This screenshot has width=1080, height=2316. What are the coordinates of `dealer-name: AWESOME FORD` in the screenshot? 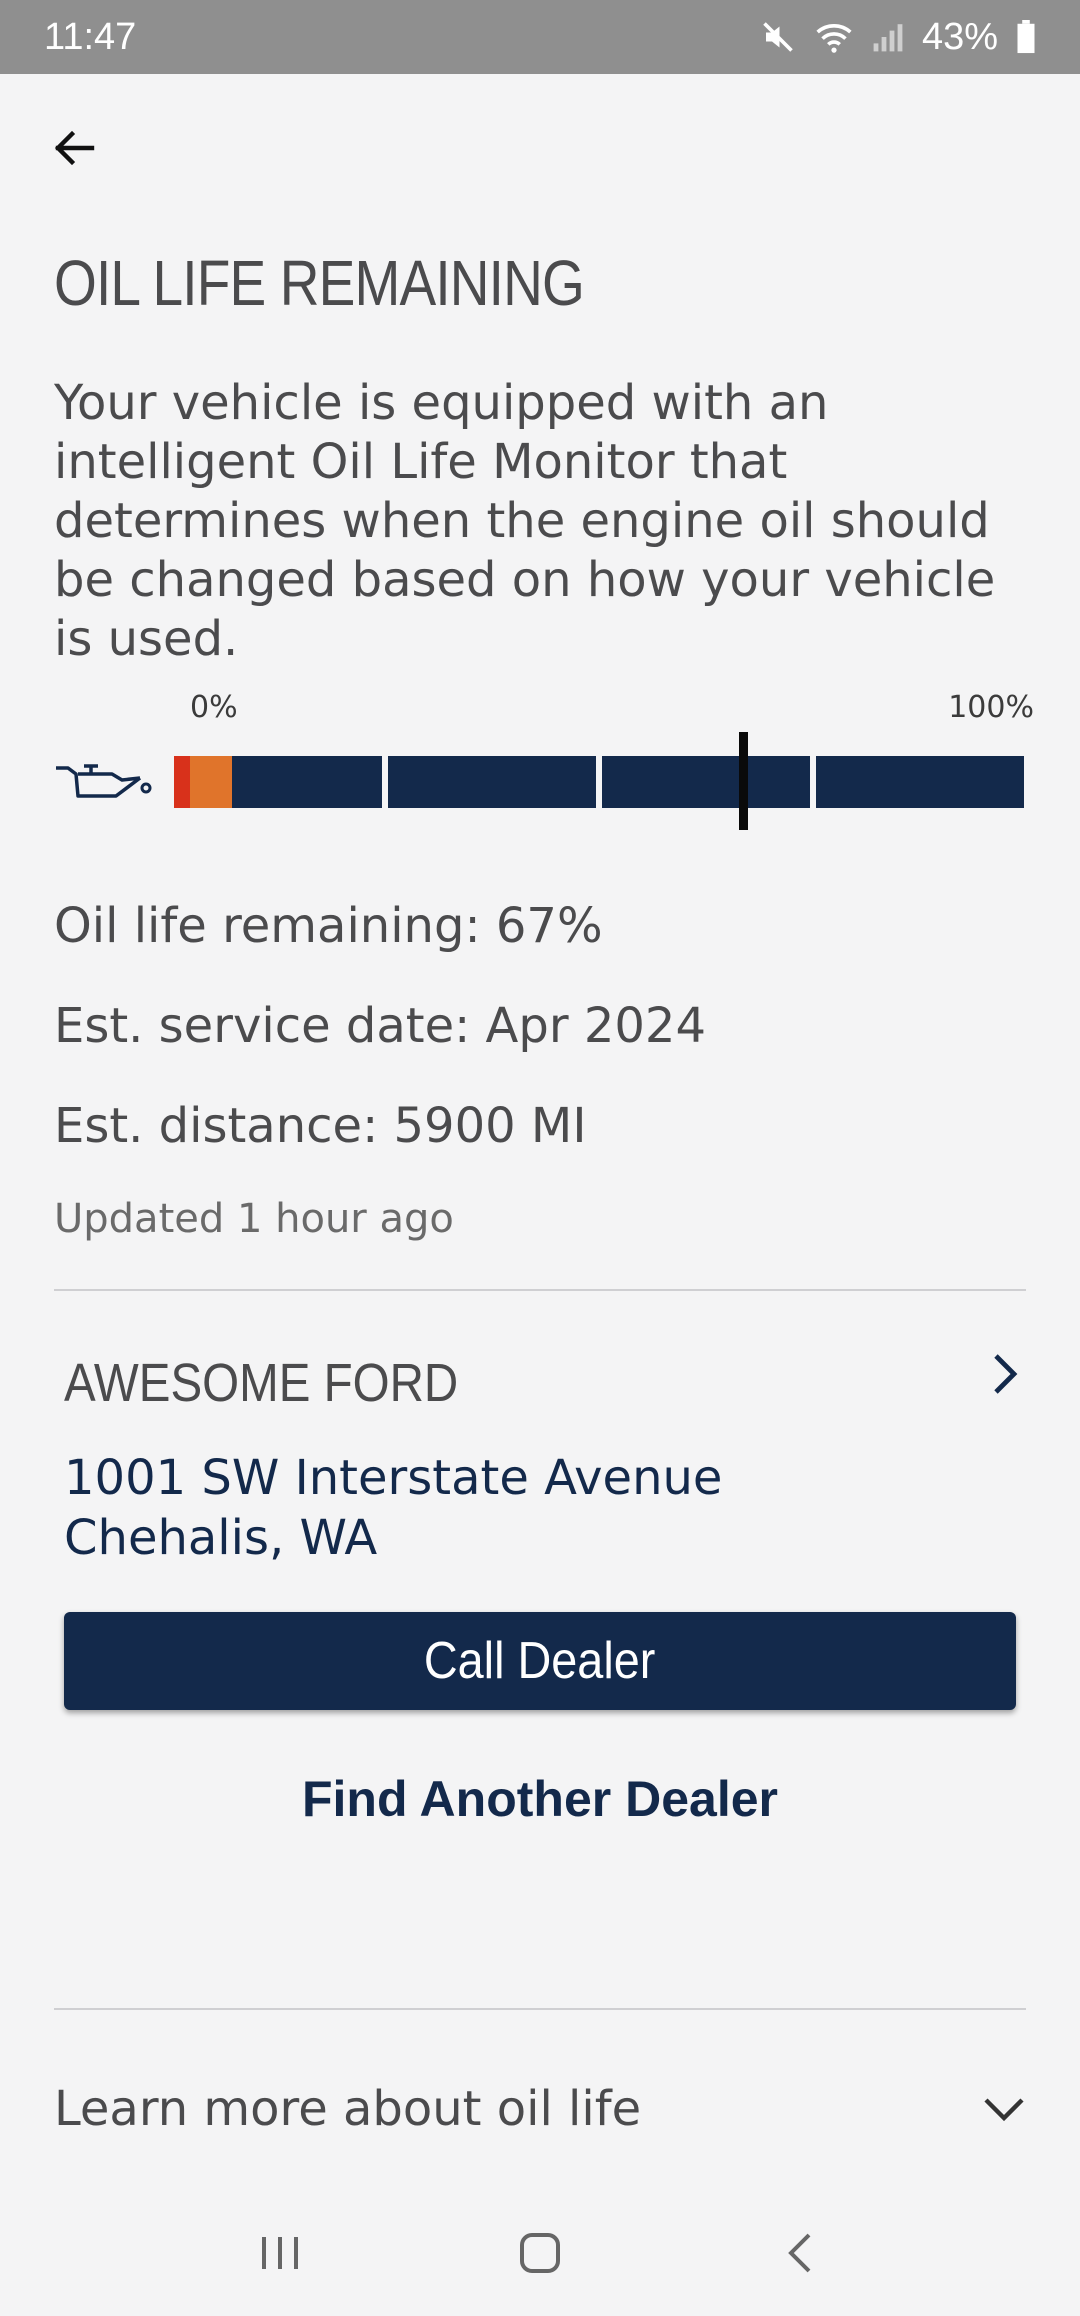 It's located at (261, 1383).